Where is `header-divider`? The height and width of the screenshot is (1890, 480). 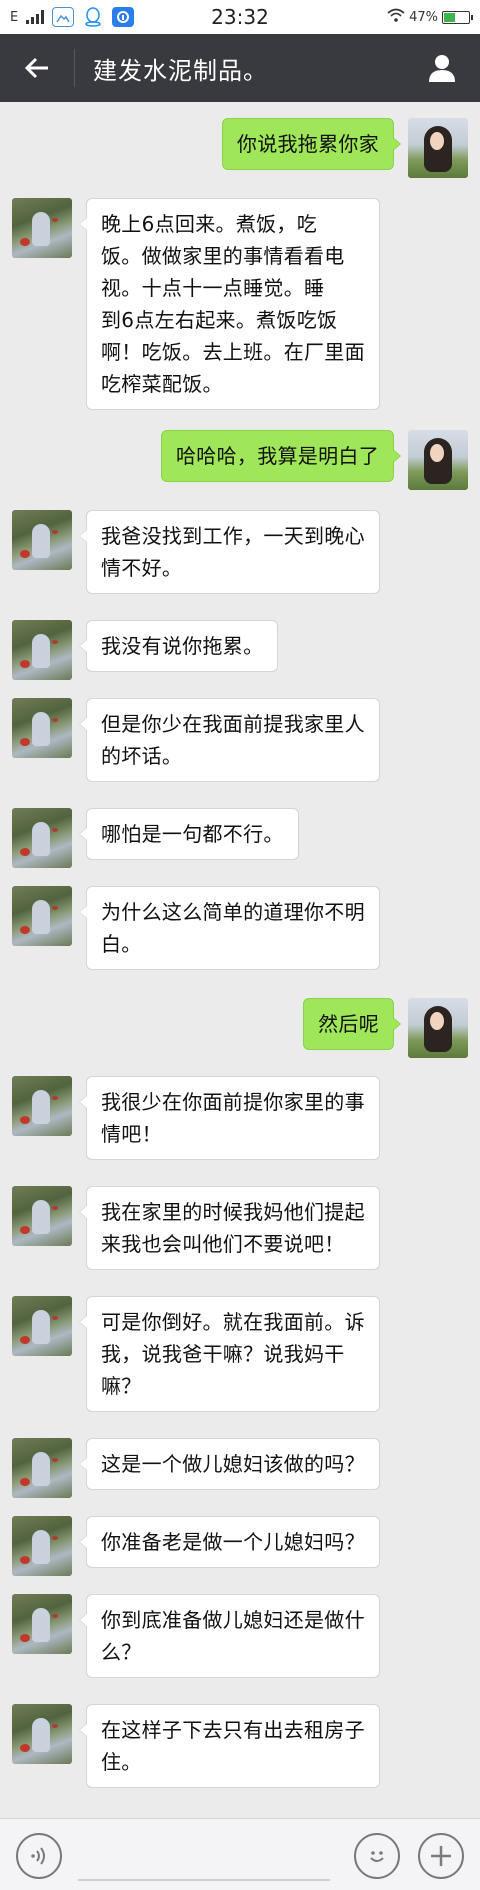
header-divider is located at coordinates (74, 68).